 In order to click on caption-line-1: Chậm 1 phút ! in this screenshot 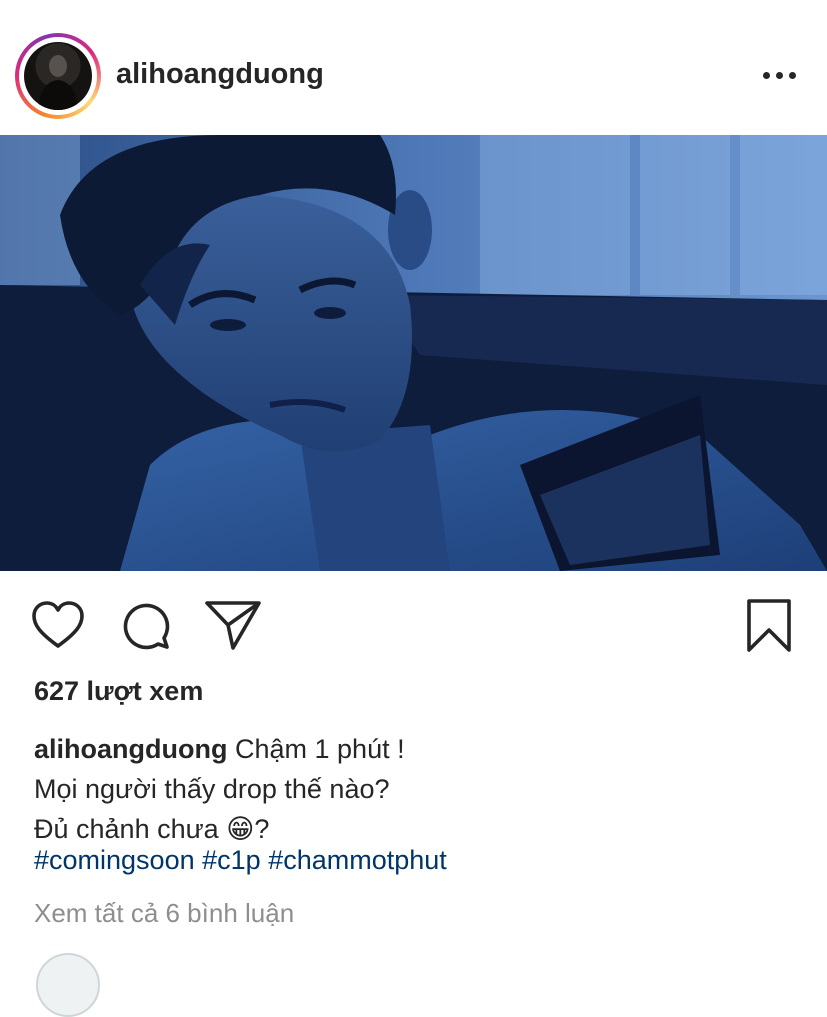, I will do `click(320, 749)`.